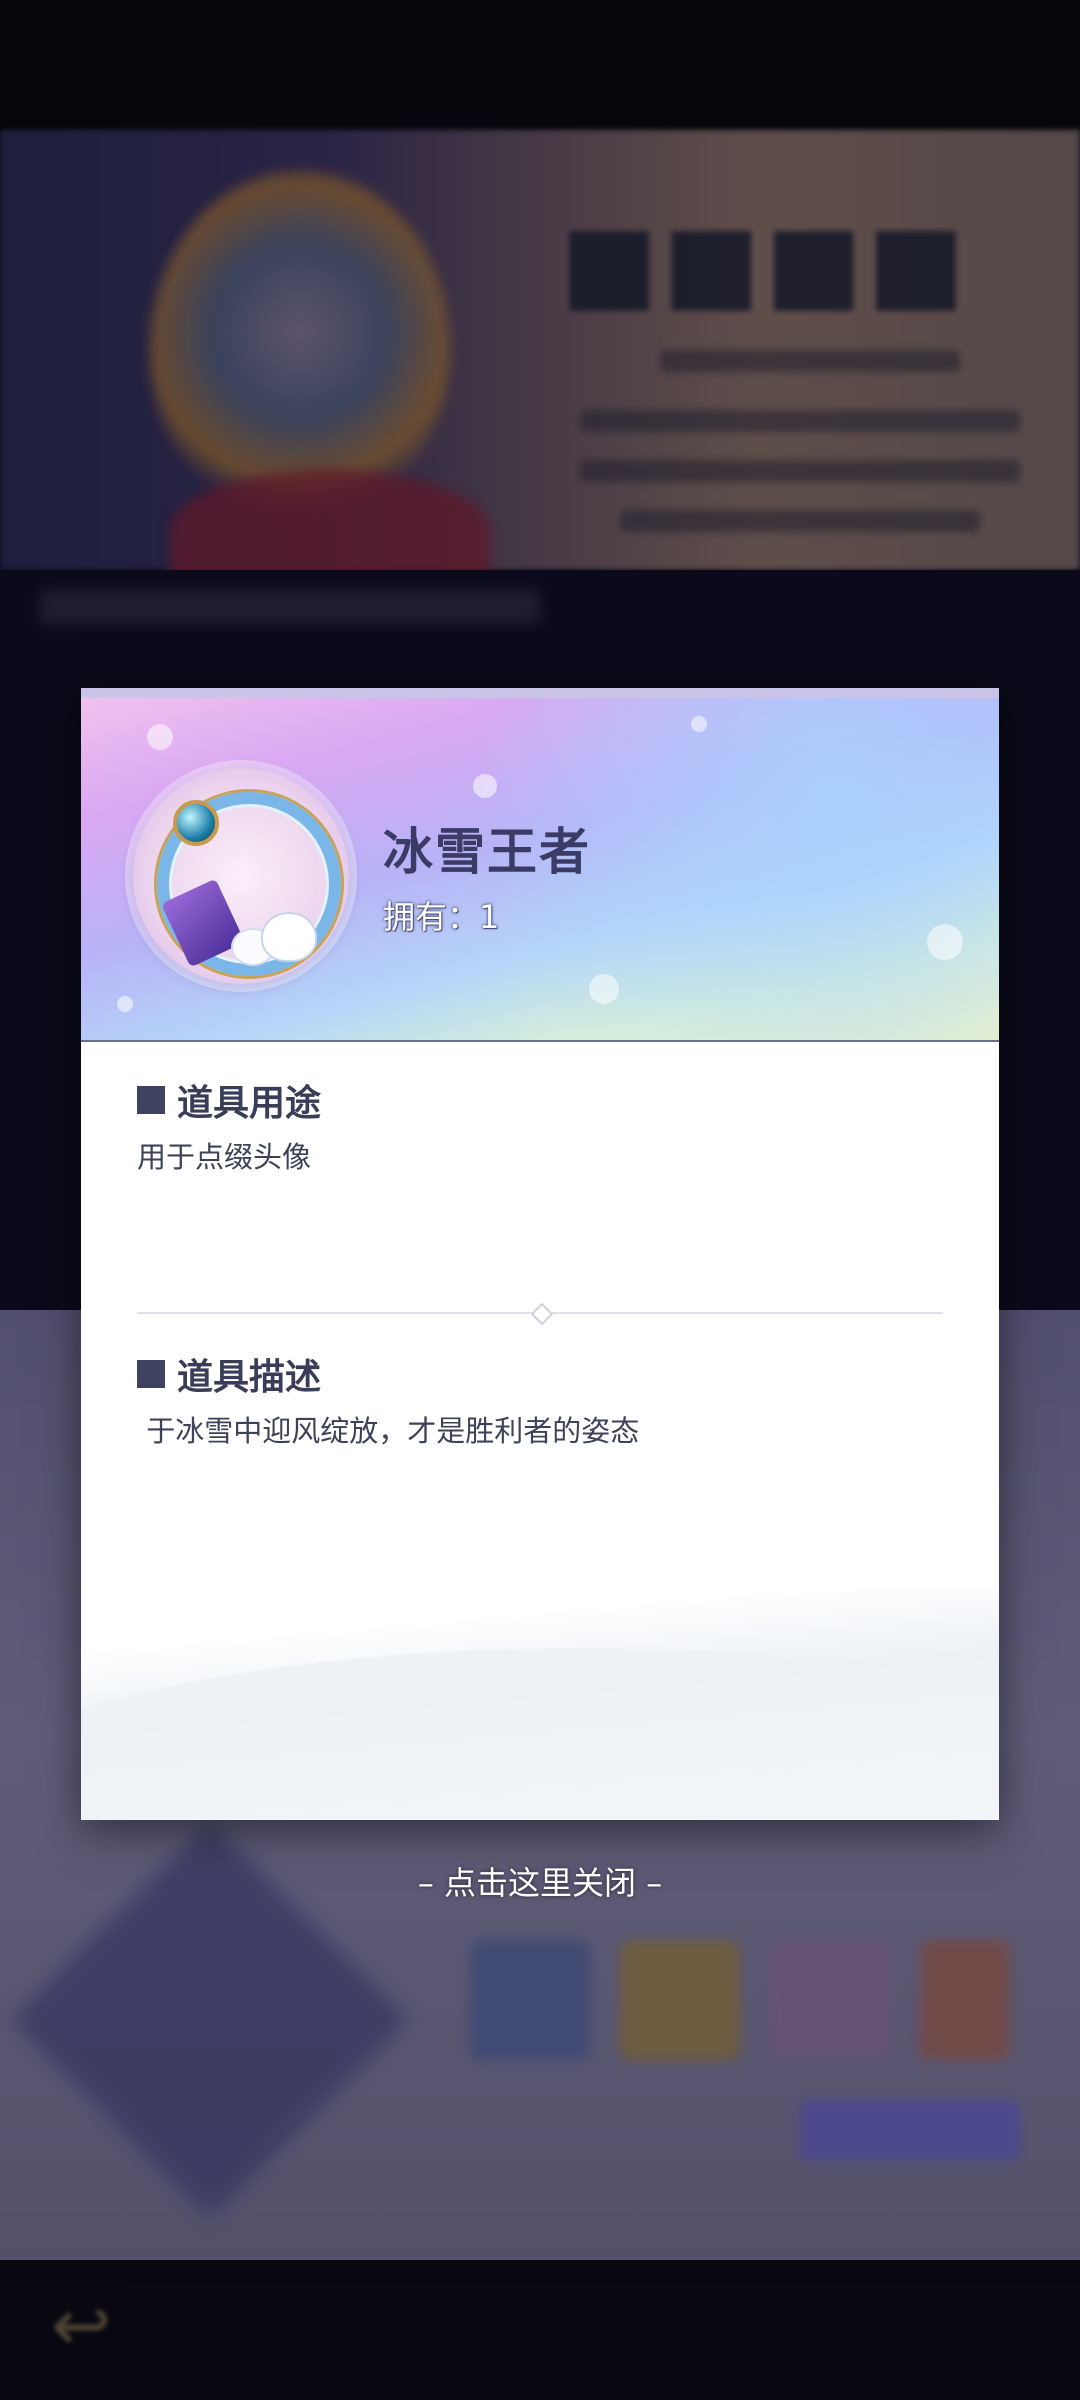 This screenshot has height=2400, width=1080. What do you see at coordinates (224, 1157) in the screenshot?
I see `usage-text: 用于点缀头像` at bounding box center [224, 1157].